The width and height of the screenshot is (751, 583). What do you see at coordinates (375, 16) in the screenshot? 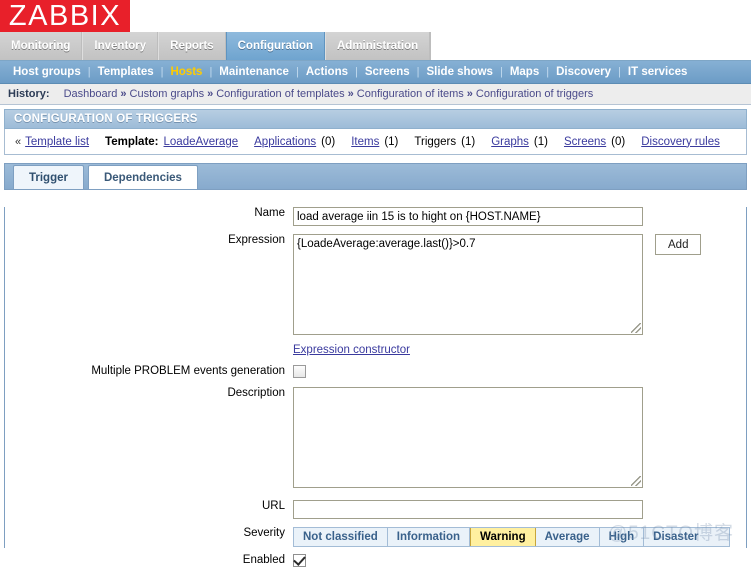
I see `logo-bar: ZABBIX` at bounding box center [375, 16].